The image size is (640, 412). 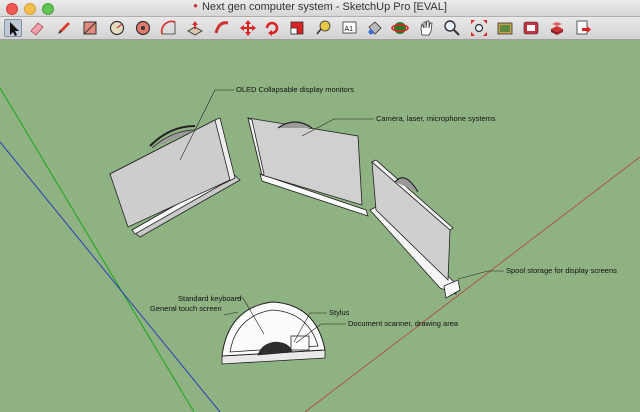 What do you see at coordinates (375, 28) in the screenshot?
I see `paint-bucket-tool-icon` at bounding box center [375, 28].